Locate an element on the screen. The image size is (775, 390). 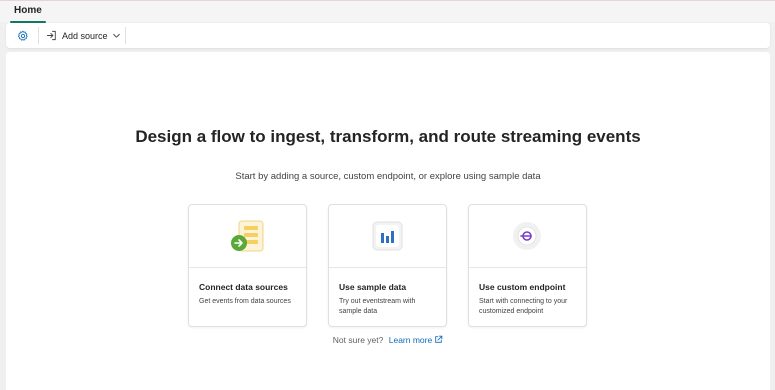
add-source-button: Add source is located at coordinates (83, 35).